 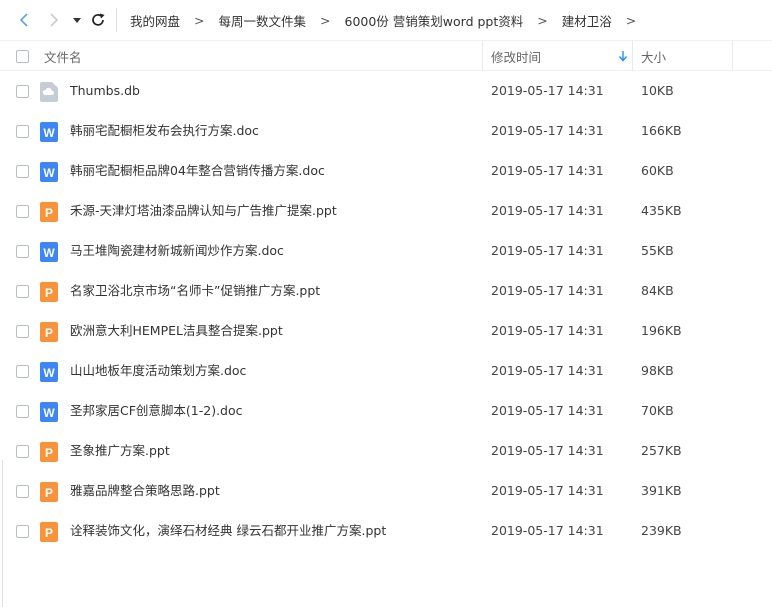 I want to click on file-row: W 韩丽宅配橱柜发布会执行方案.doc 2019-05-17 14:31 166KB, so click(x=386, y=131).